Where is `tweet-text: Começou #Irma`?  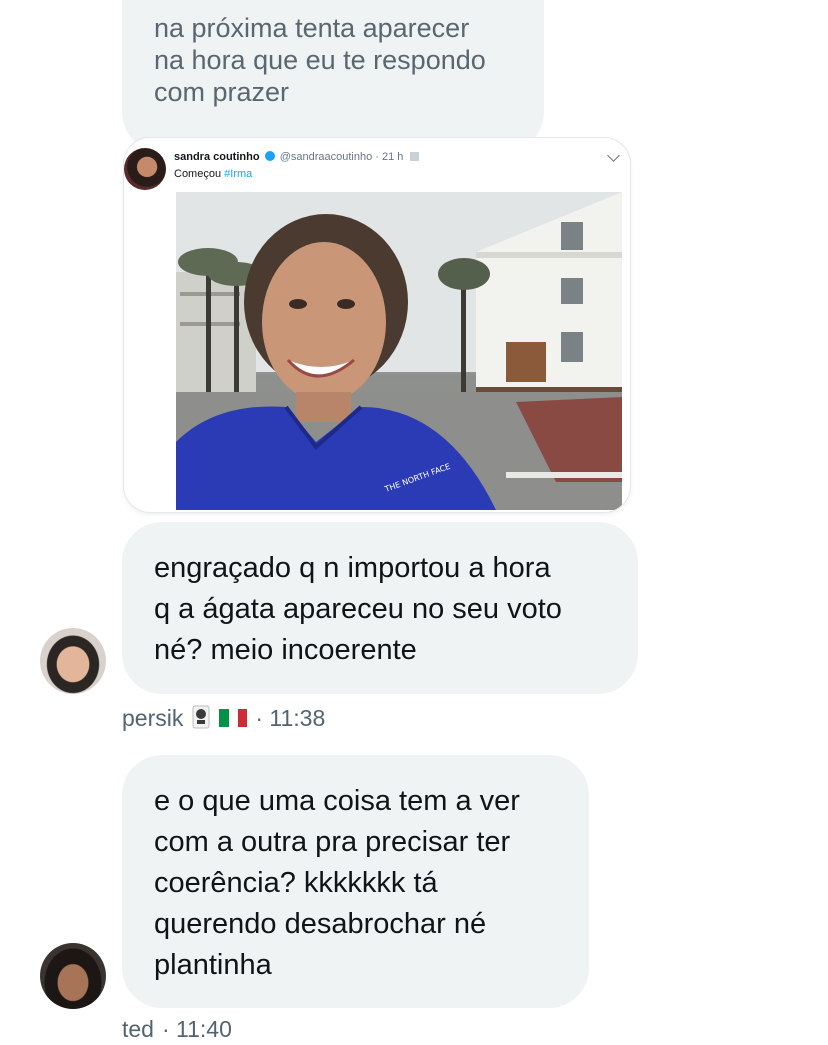
tweet-text: Começou #Irma is located at coordinates (213, 174).